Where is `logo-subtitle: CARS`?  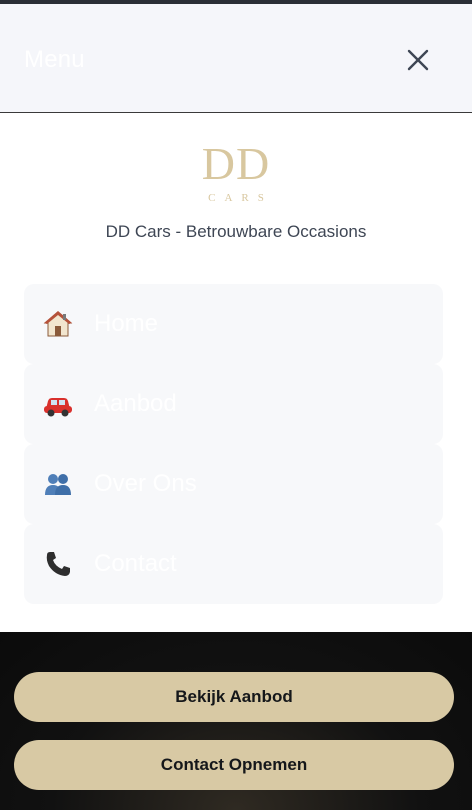 logo-subtitle: CARS is located at coordinates (240, 198).